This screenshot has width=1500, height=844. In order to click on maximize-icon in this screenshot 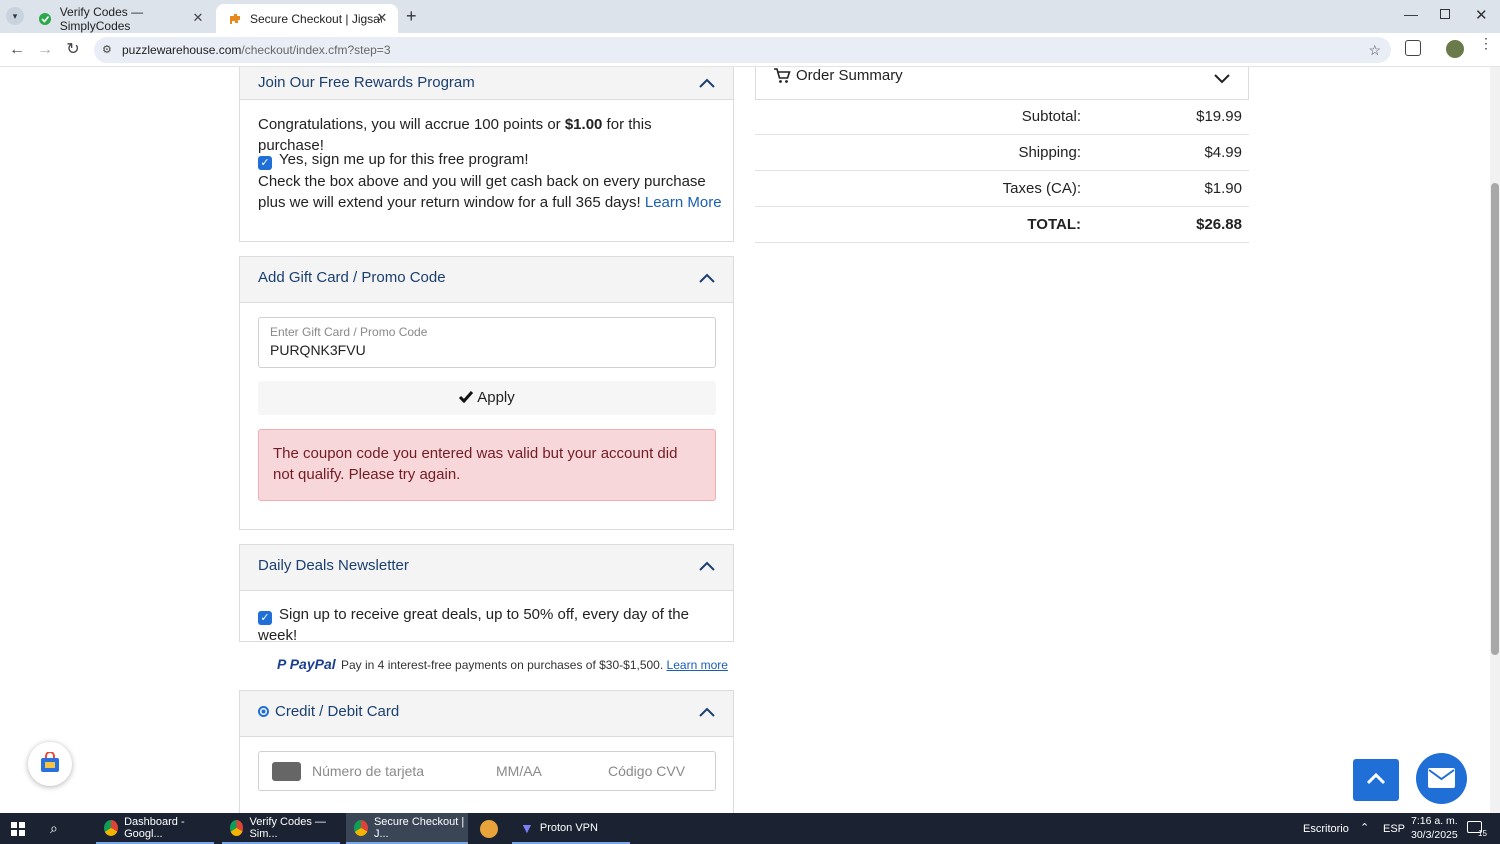, I will do `click(1445, 14)`.